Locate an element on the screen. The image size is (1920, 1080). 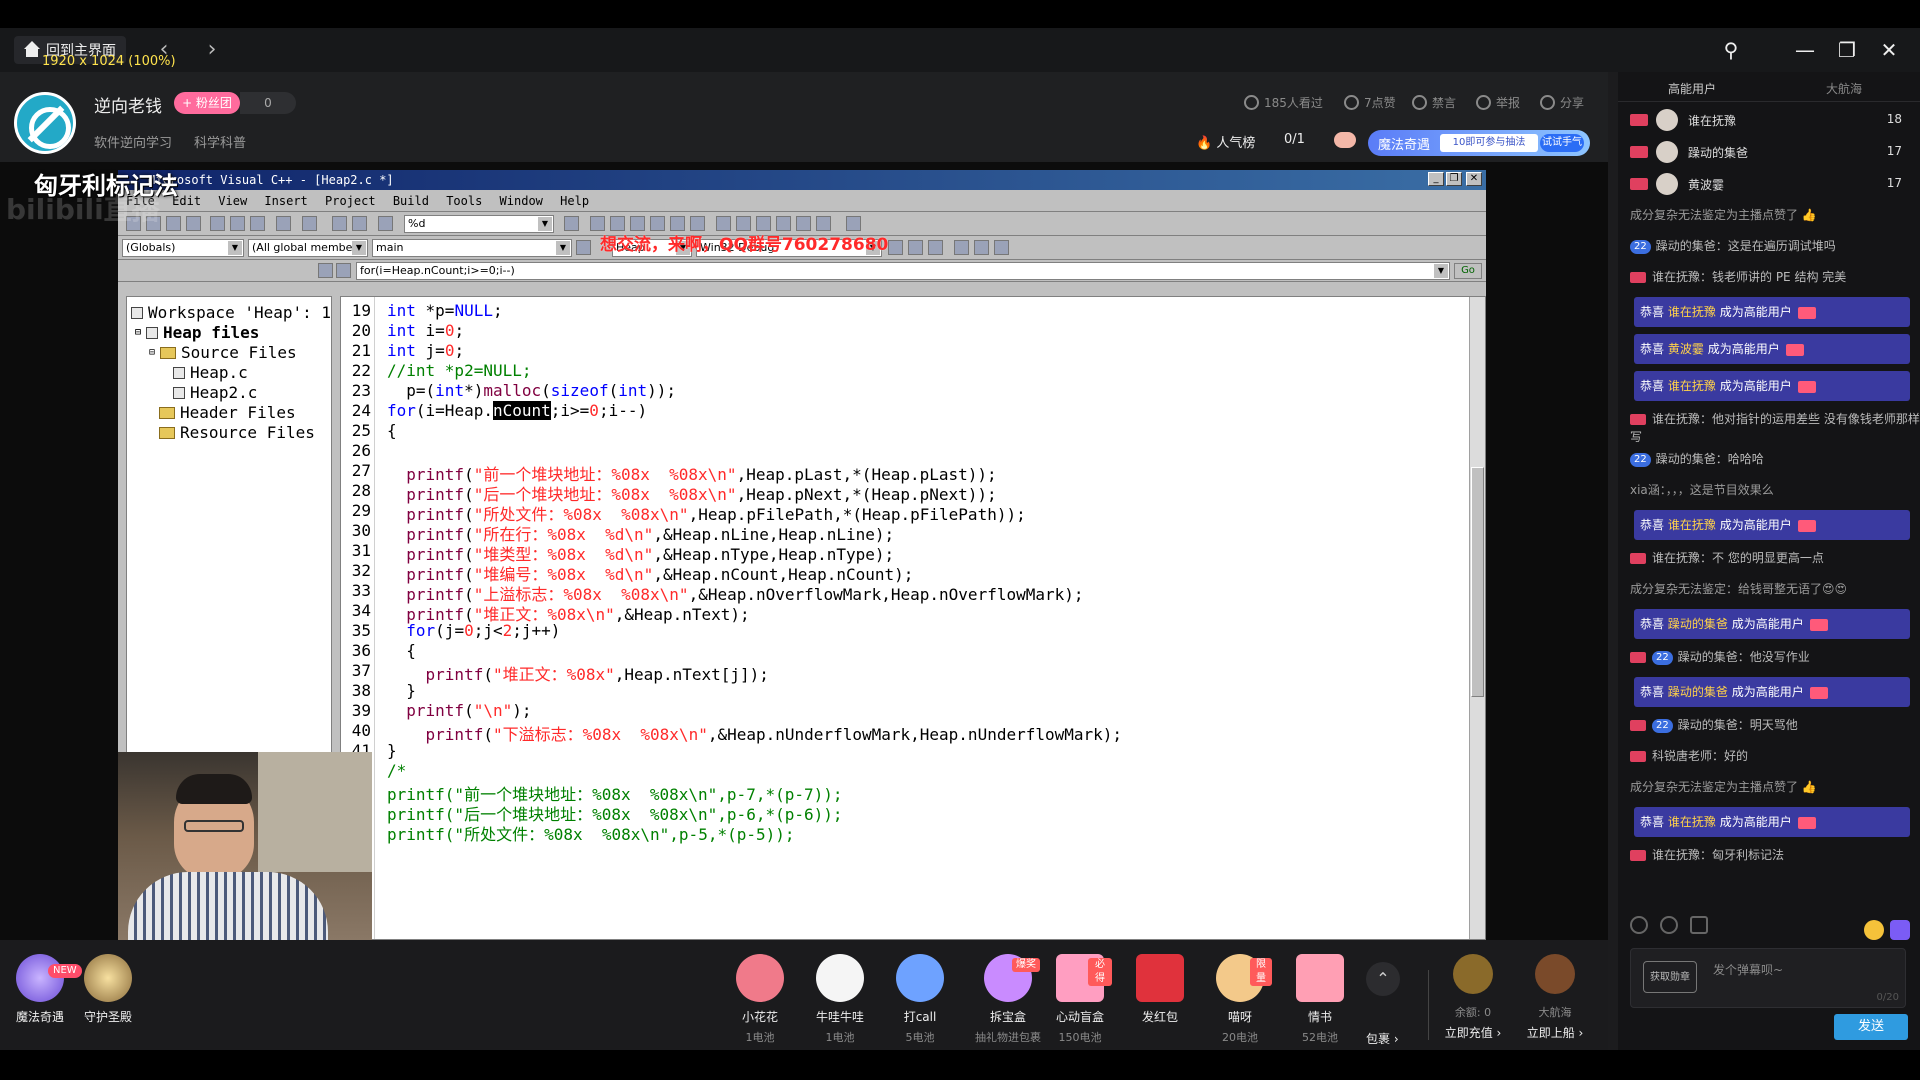
save-icon is located at coordinates (173, 223).